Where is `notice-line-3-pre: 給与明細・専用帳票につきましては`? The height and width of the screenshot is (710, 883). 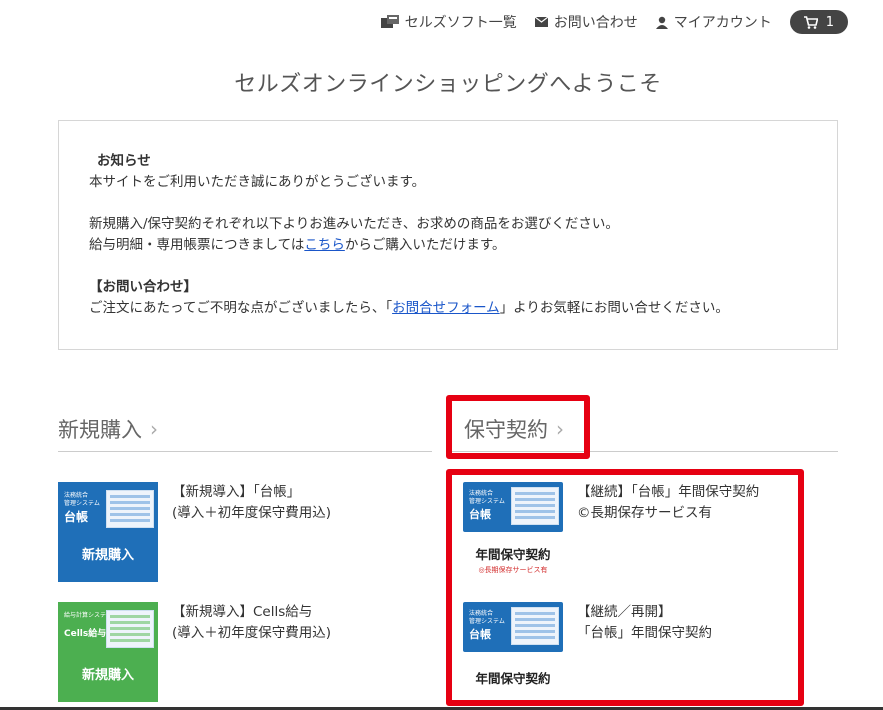 notice-line-3-pre: 給与明細・専用帳票につきましては is located at coordinates (197, 245).